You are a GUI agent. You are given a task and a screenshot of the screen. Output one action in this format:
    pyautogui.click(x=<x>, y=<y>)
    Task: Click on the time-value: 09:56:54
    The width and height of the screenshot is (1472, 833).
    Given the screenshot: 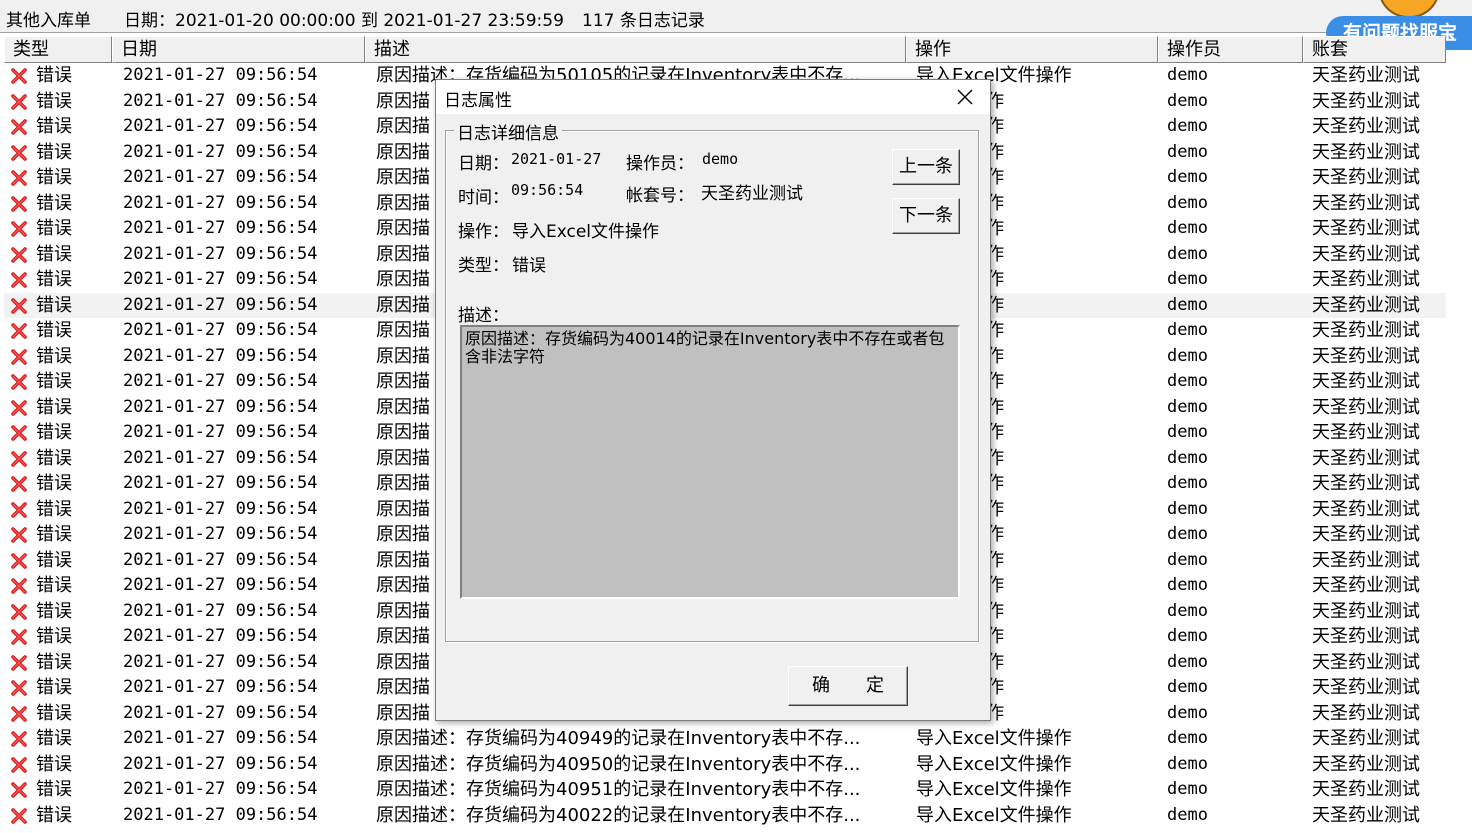 What is the action you would take?
    pyautogui.click(x=547, y=190)
    